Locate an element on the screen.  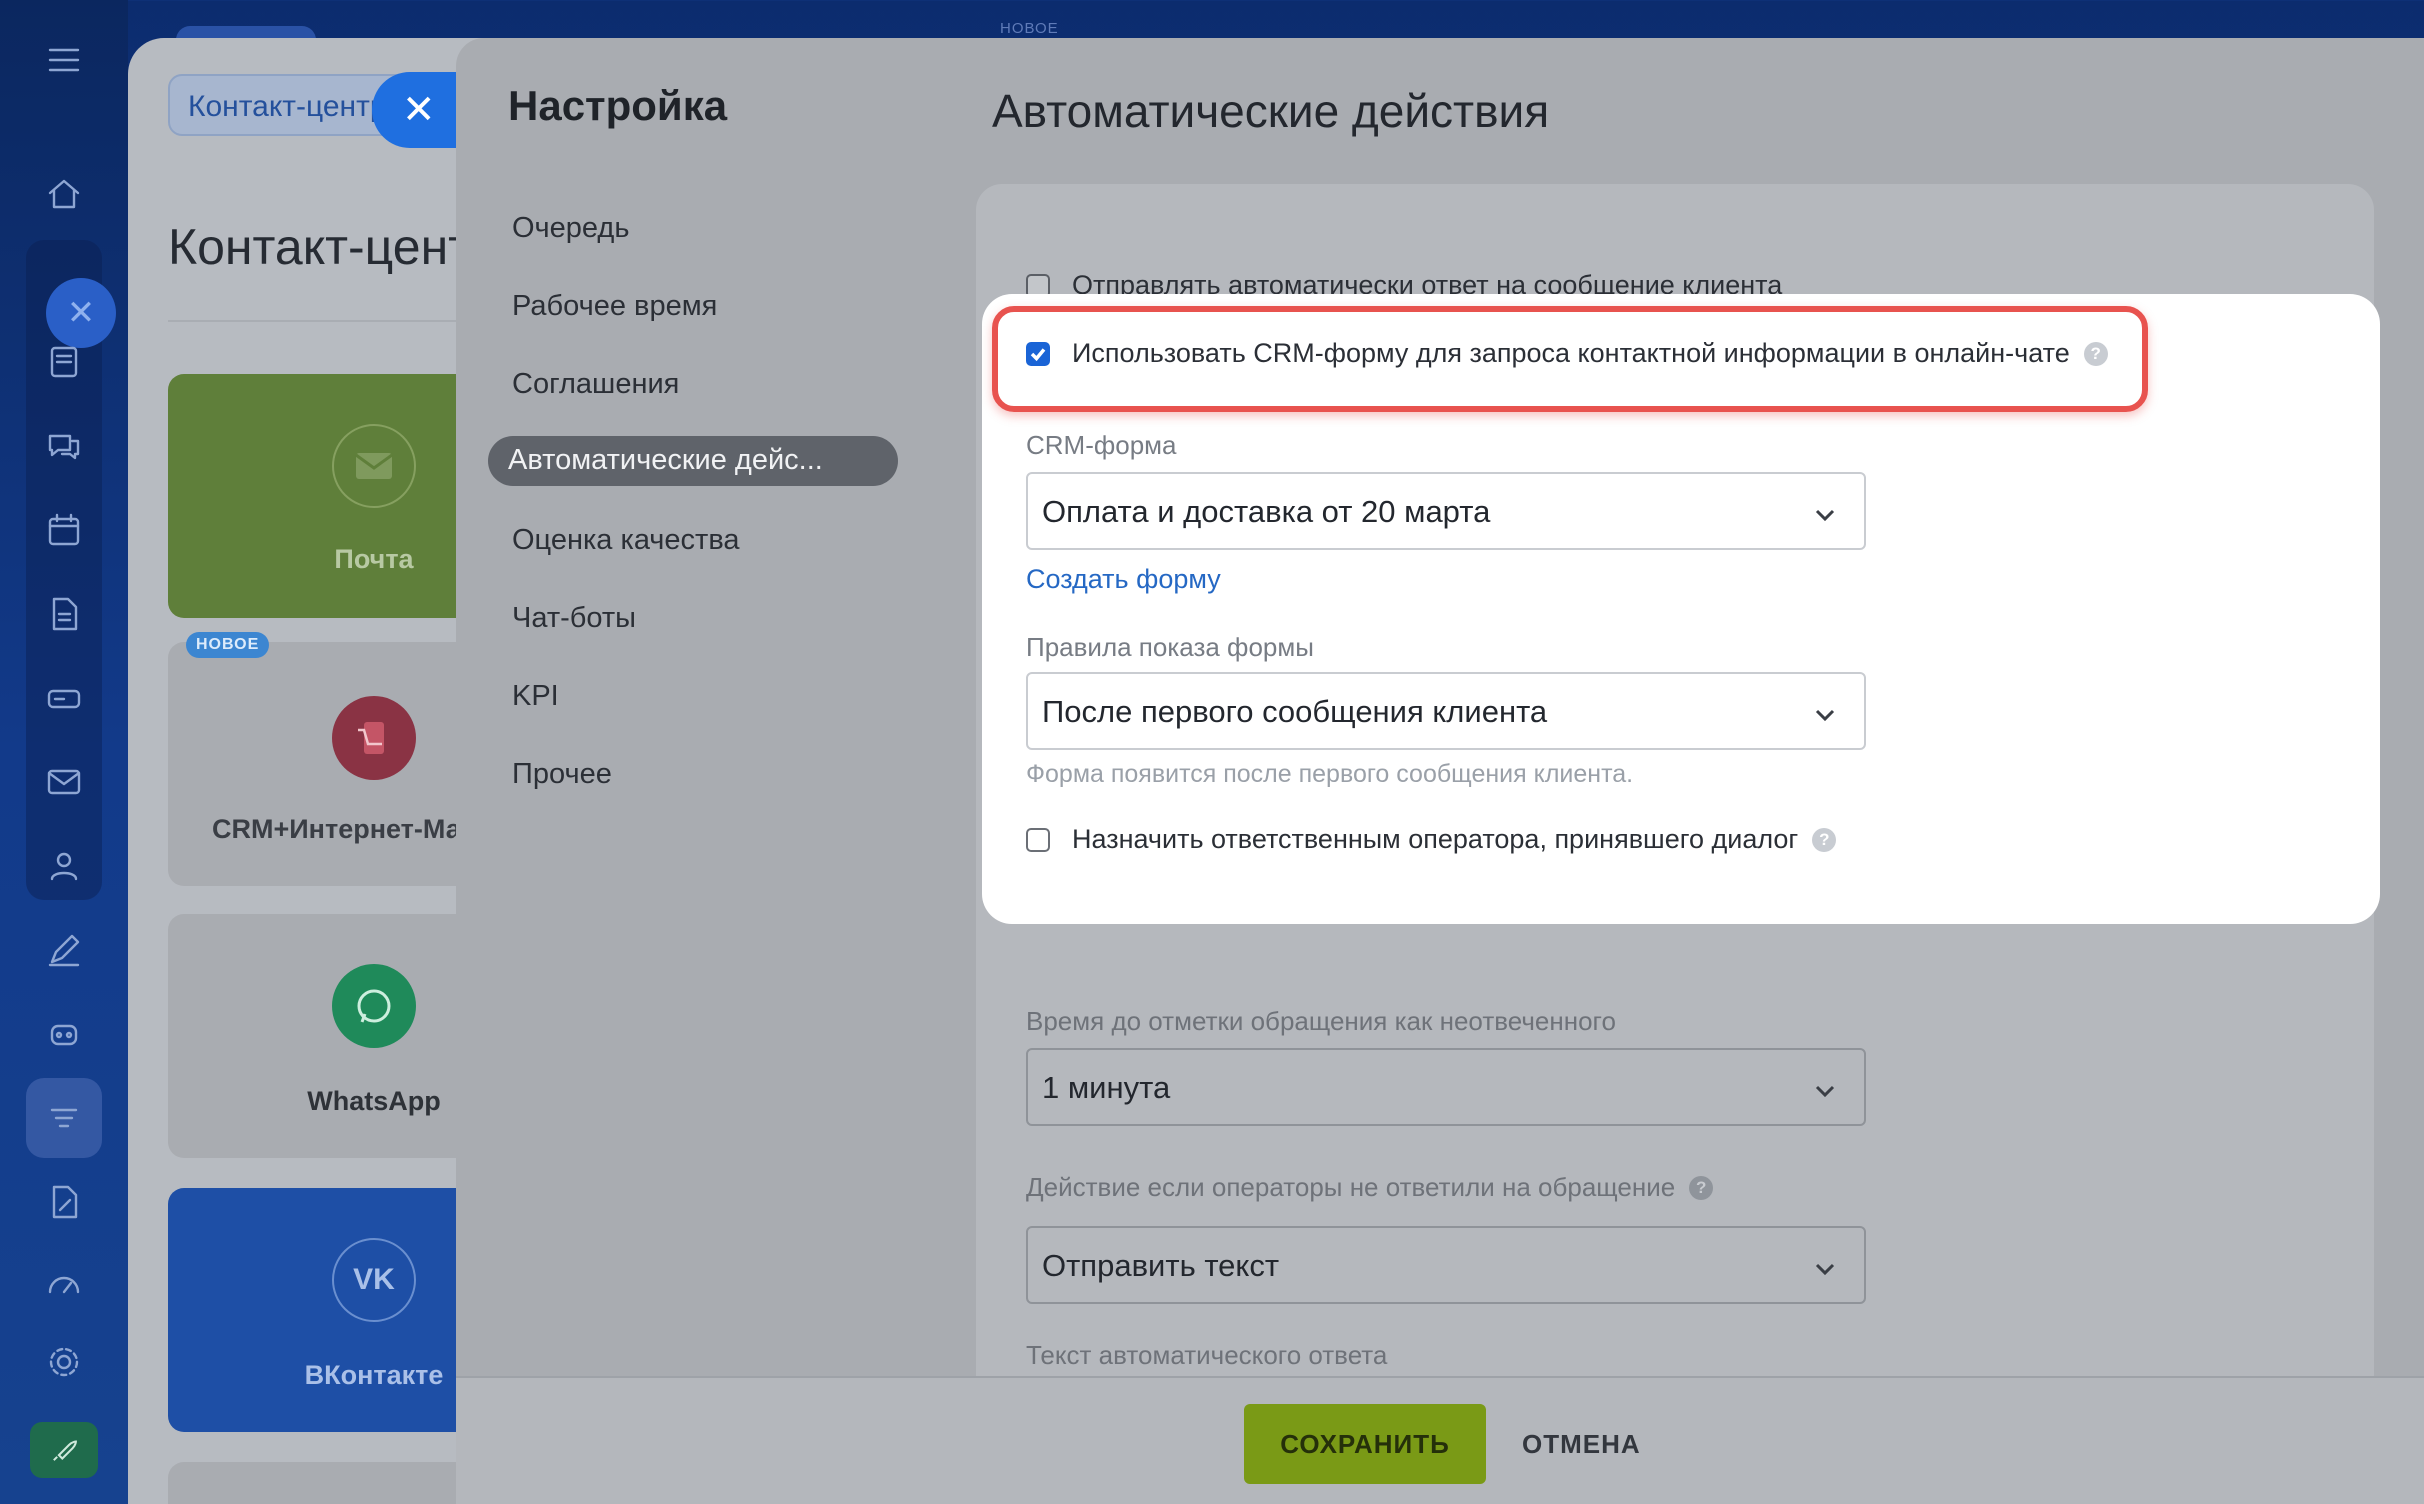
crm-form-value: Оплата и доставка от 20 марта is located at coordinates (1266, 511).